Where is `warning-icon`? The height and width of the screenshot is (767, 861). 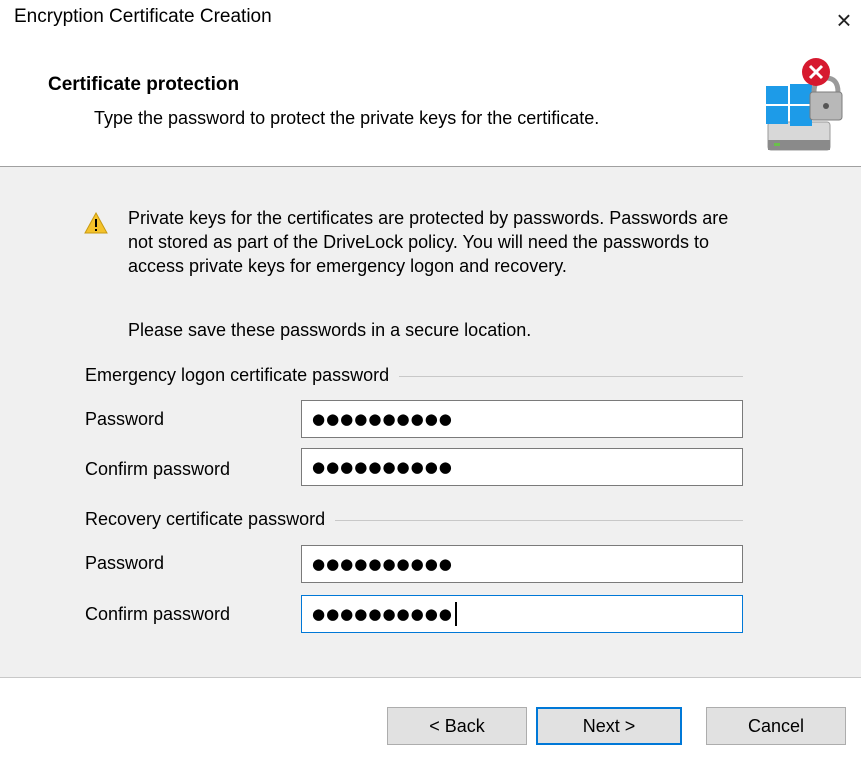
warning-icon is located at coordinates (96, 223).